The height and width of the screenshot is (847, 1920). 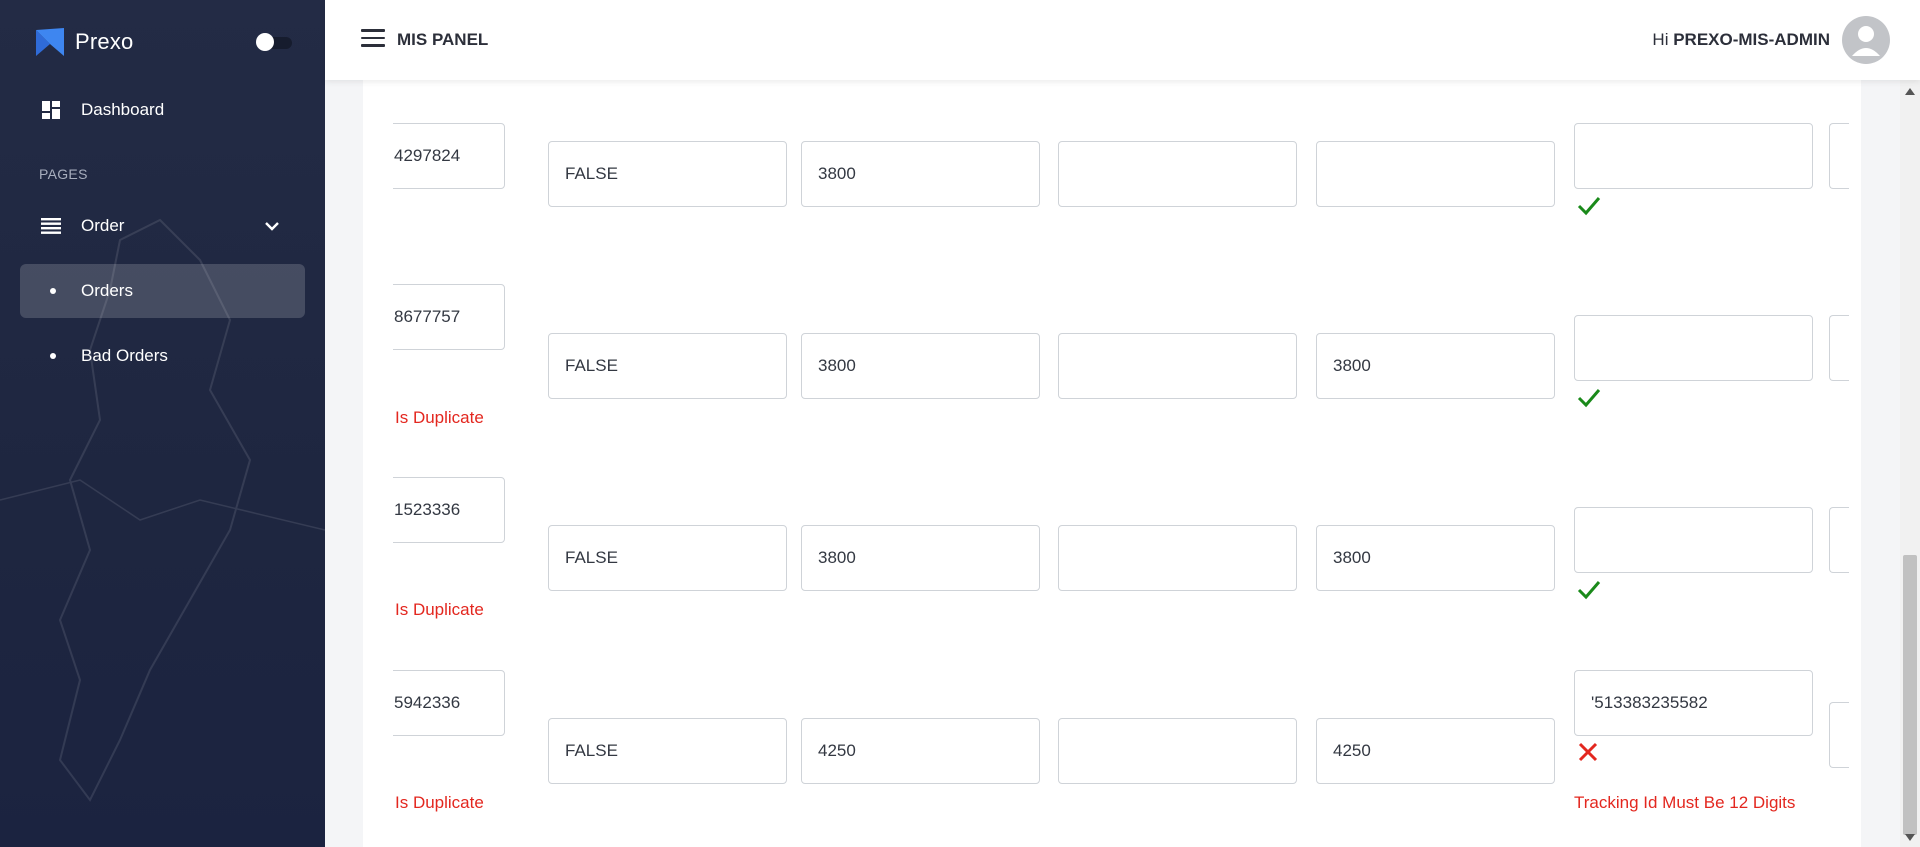 I want to click on username: PREXO-MIS-ADMIN, so click(x=1751, y=39).